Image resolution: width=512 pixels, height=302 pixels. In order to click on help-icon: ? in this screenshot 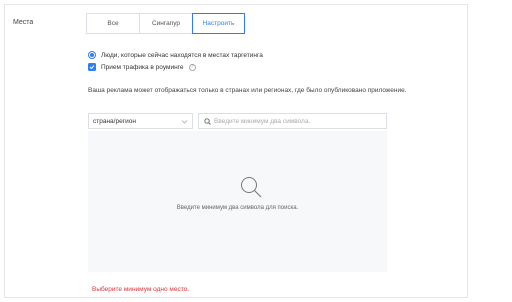, I will do `click(192, 67)`.